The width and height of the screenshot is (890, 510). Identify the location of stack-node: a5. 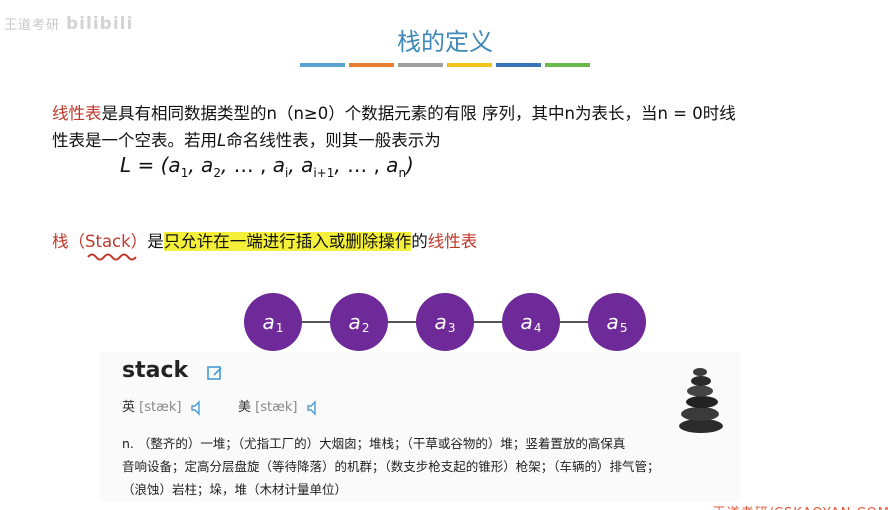
(617, 322).